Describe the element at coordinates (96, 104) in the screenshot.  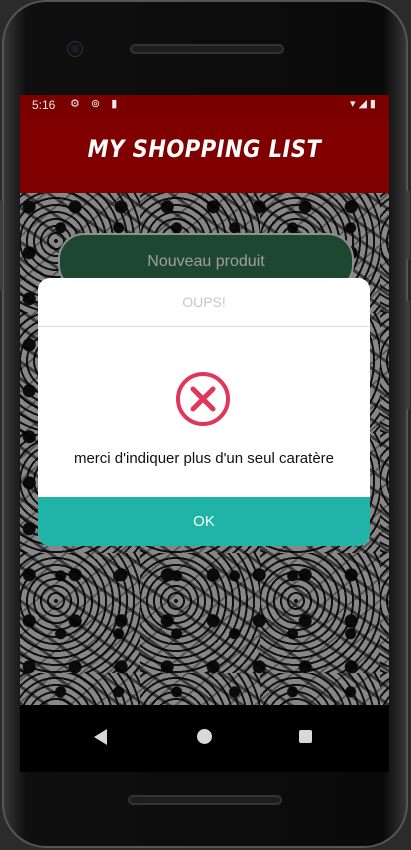
I see `notification-icons: ⚙ ⊚ ▮` at that location.